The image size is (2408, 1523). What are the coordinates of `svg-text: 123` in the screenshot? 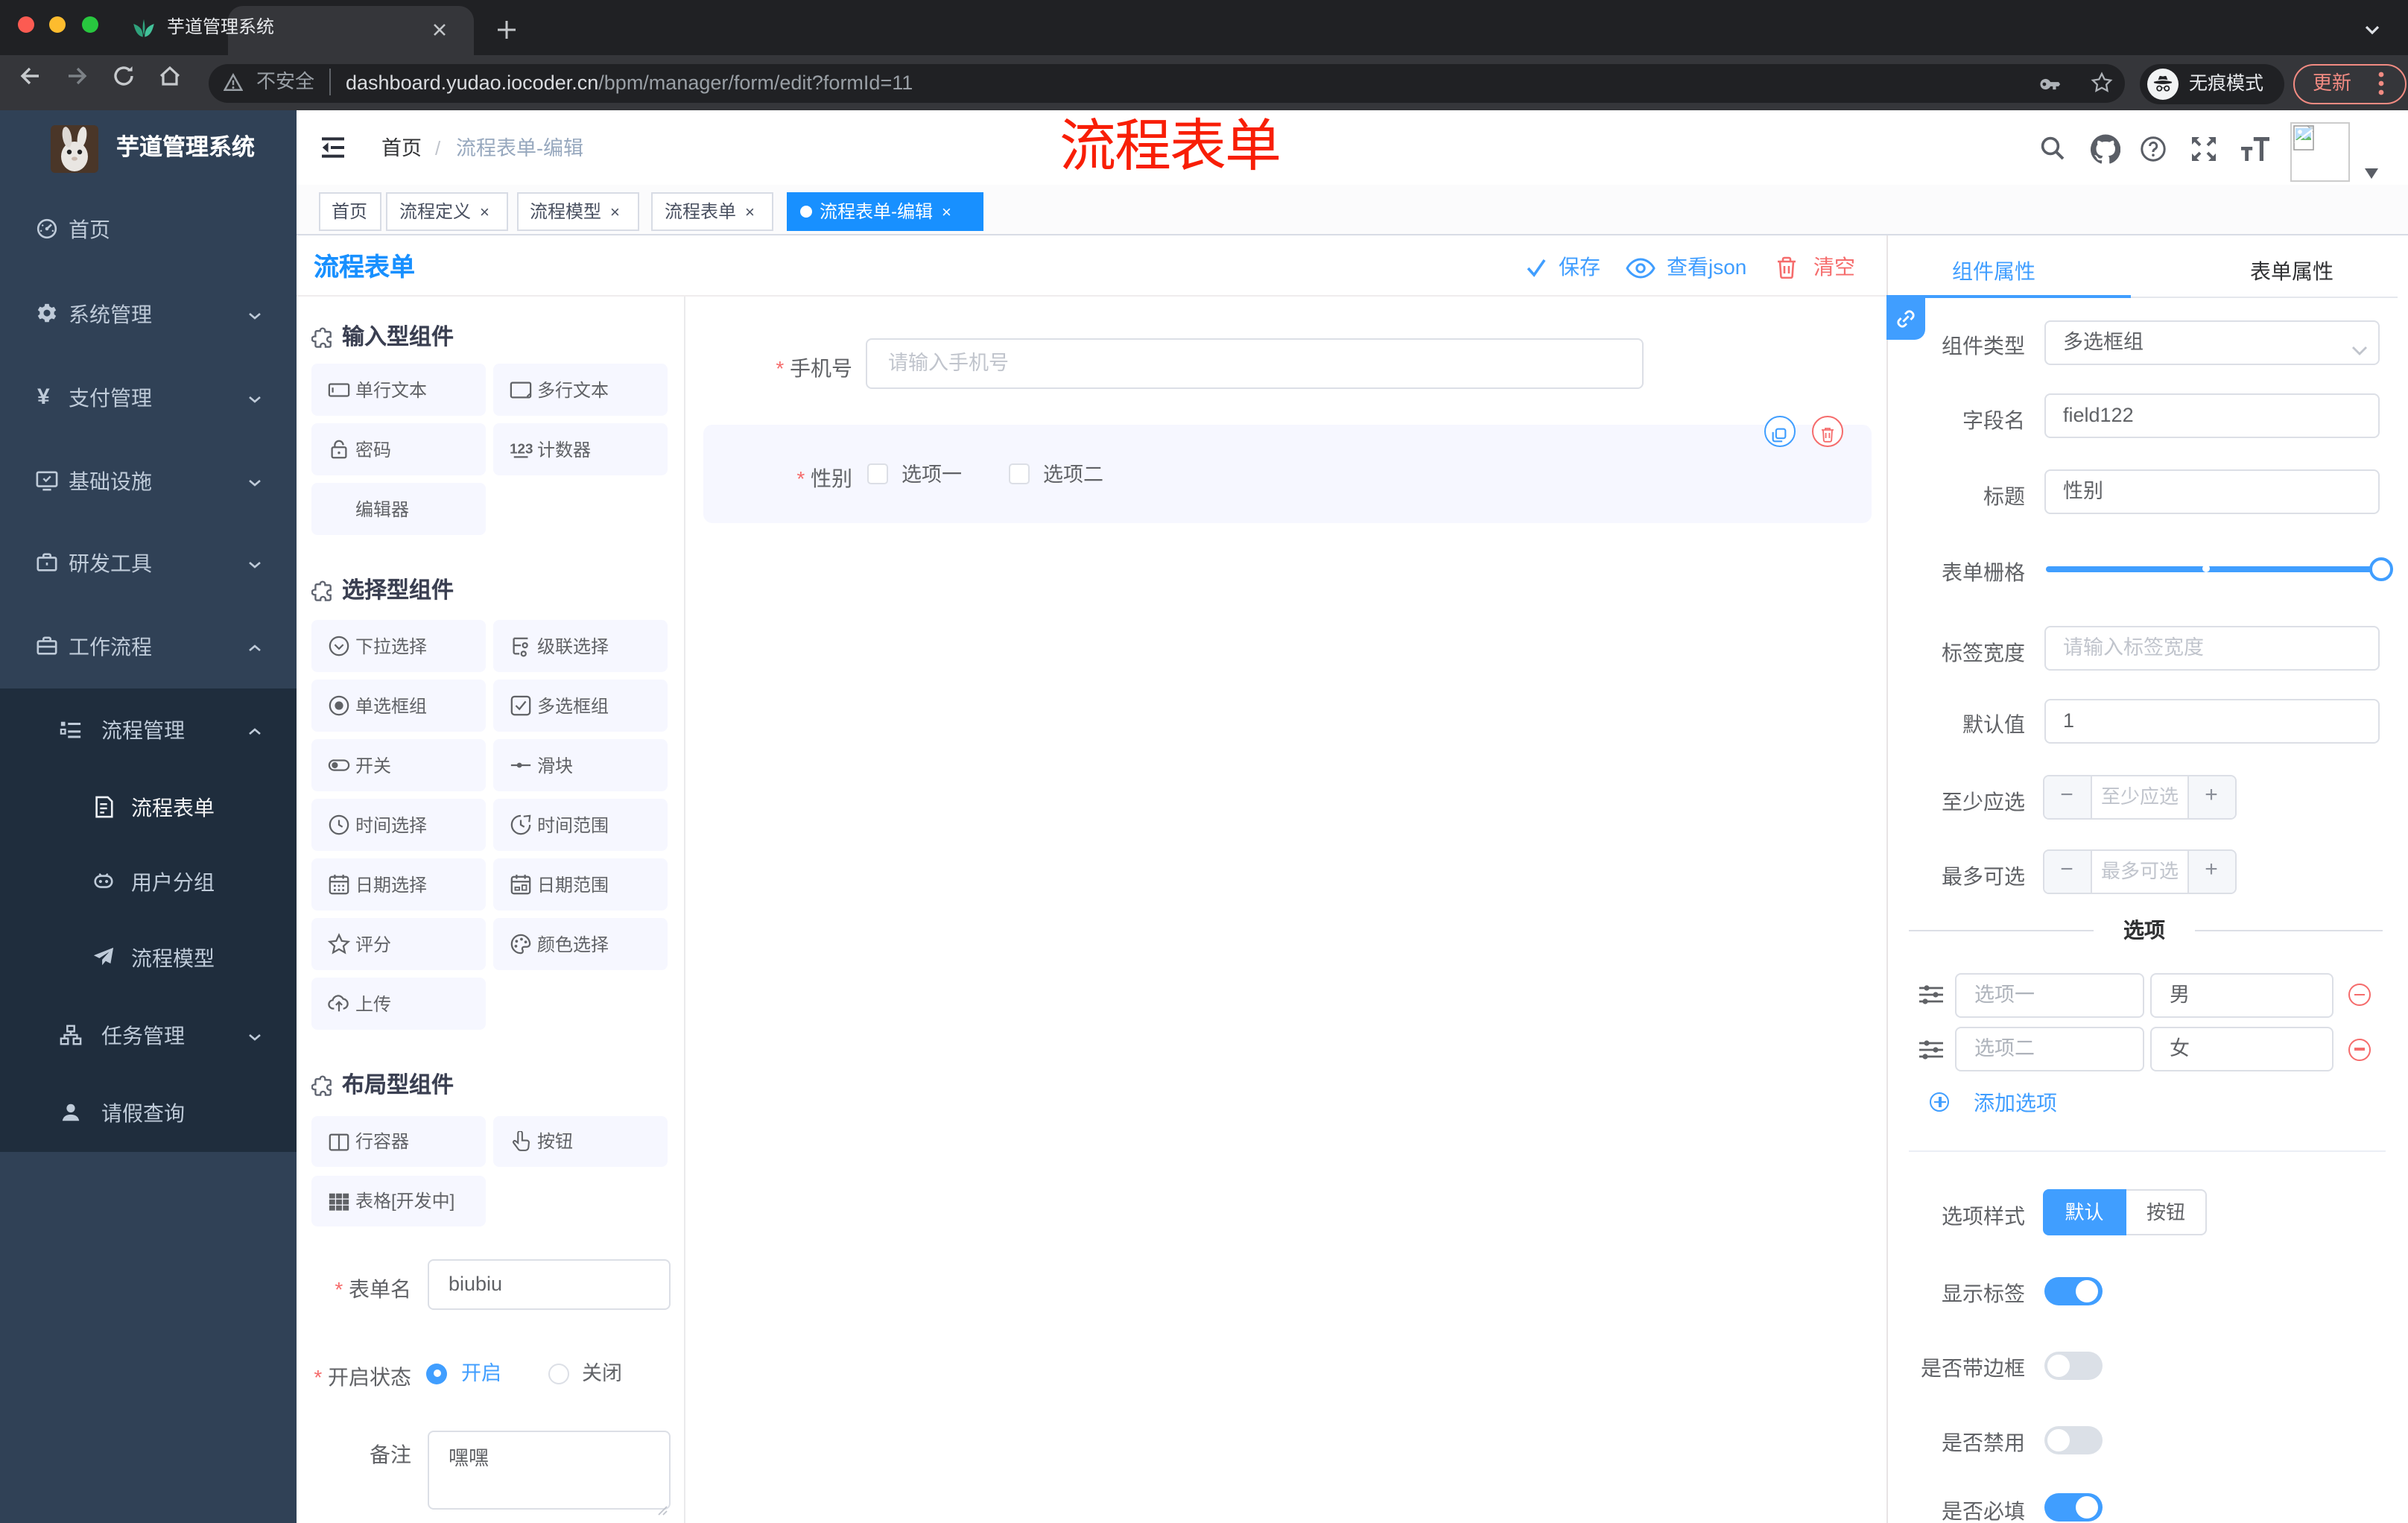 It's located at (520, 449).